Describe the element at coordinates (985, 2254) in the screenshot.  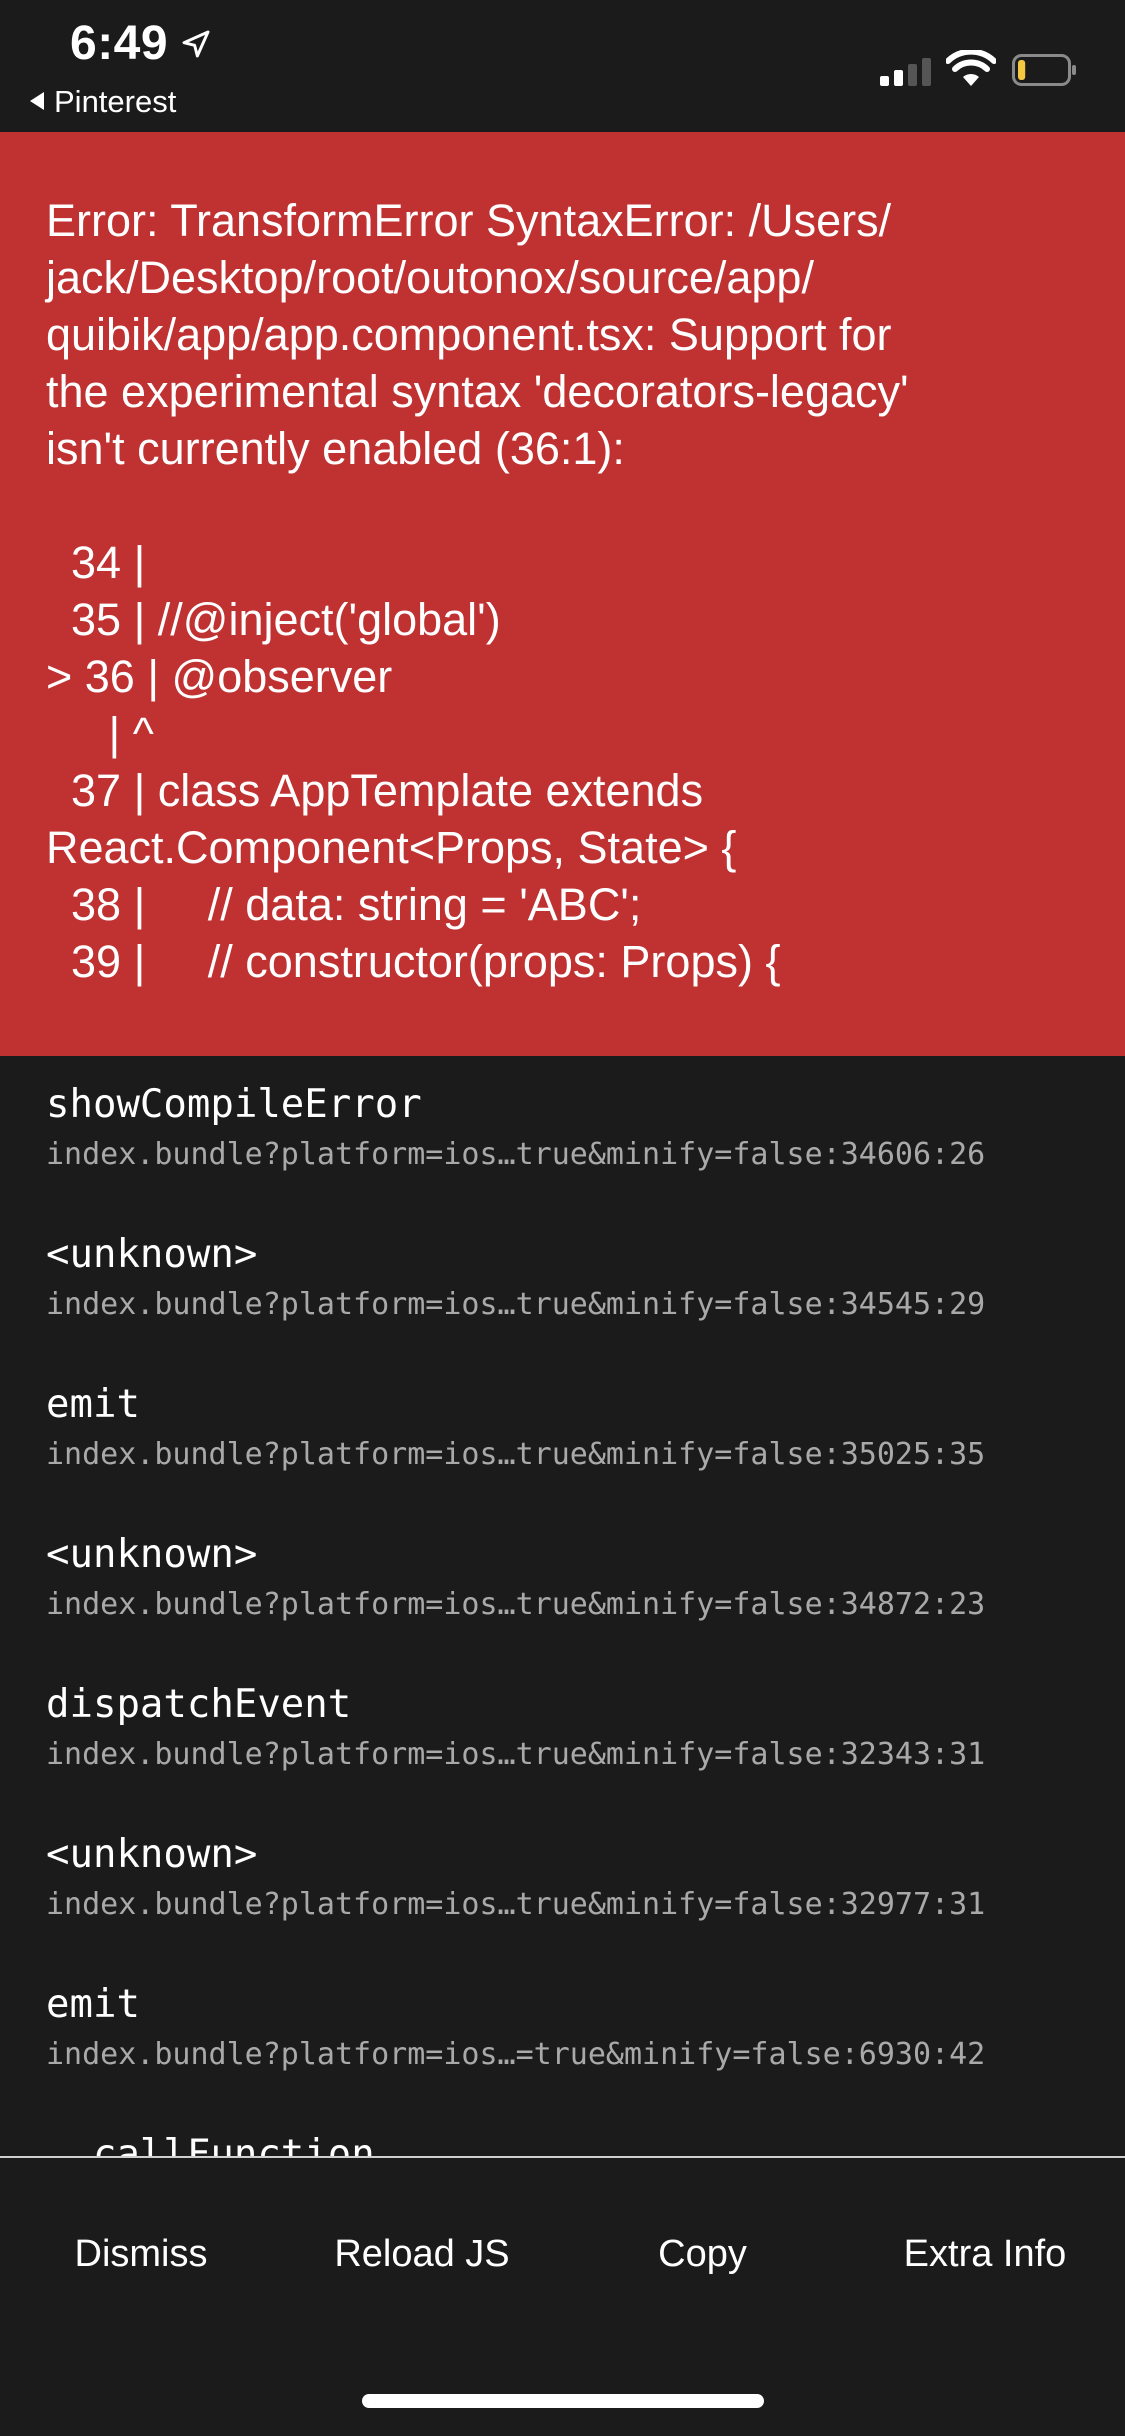
I see `extra-info-button: Extra Info` at that location.